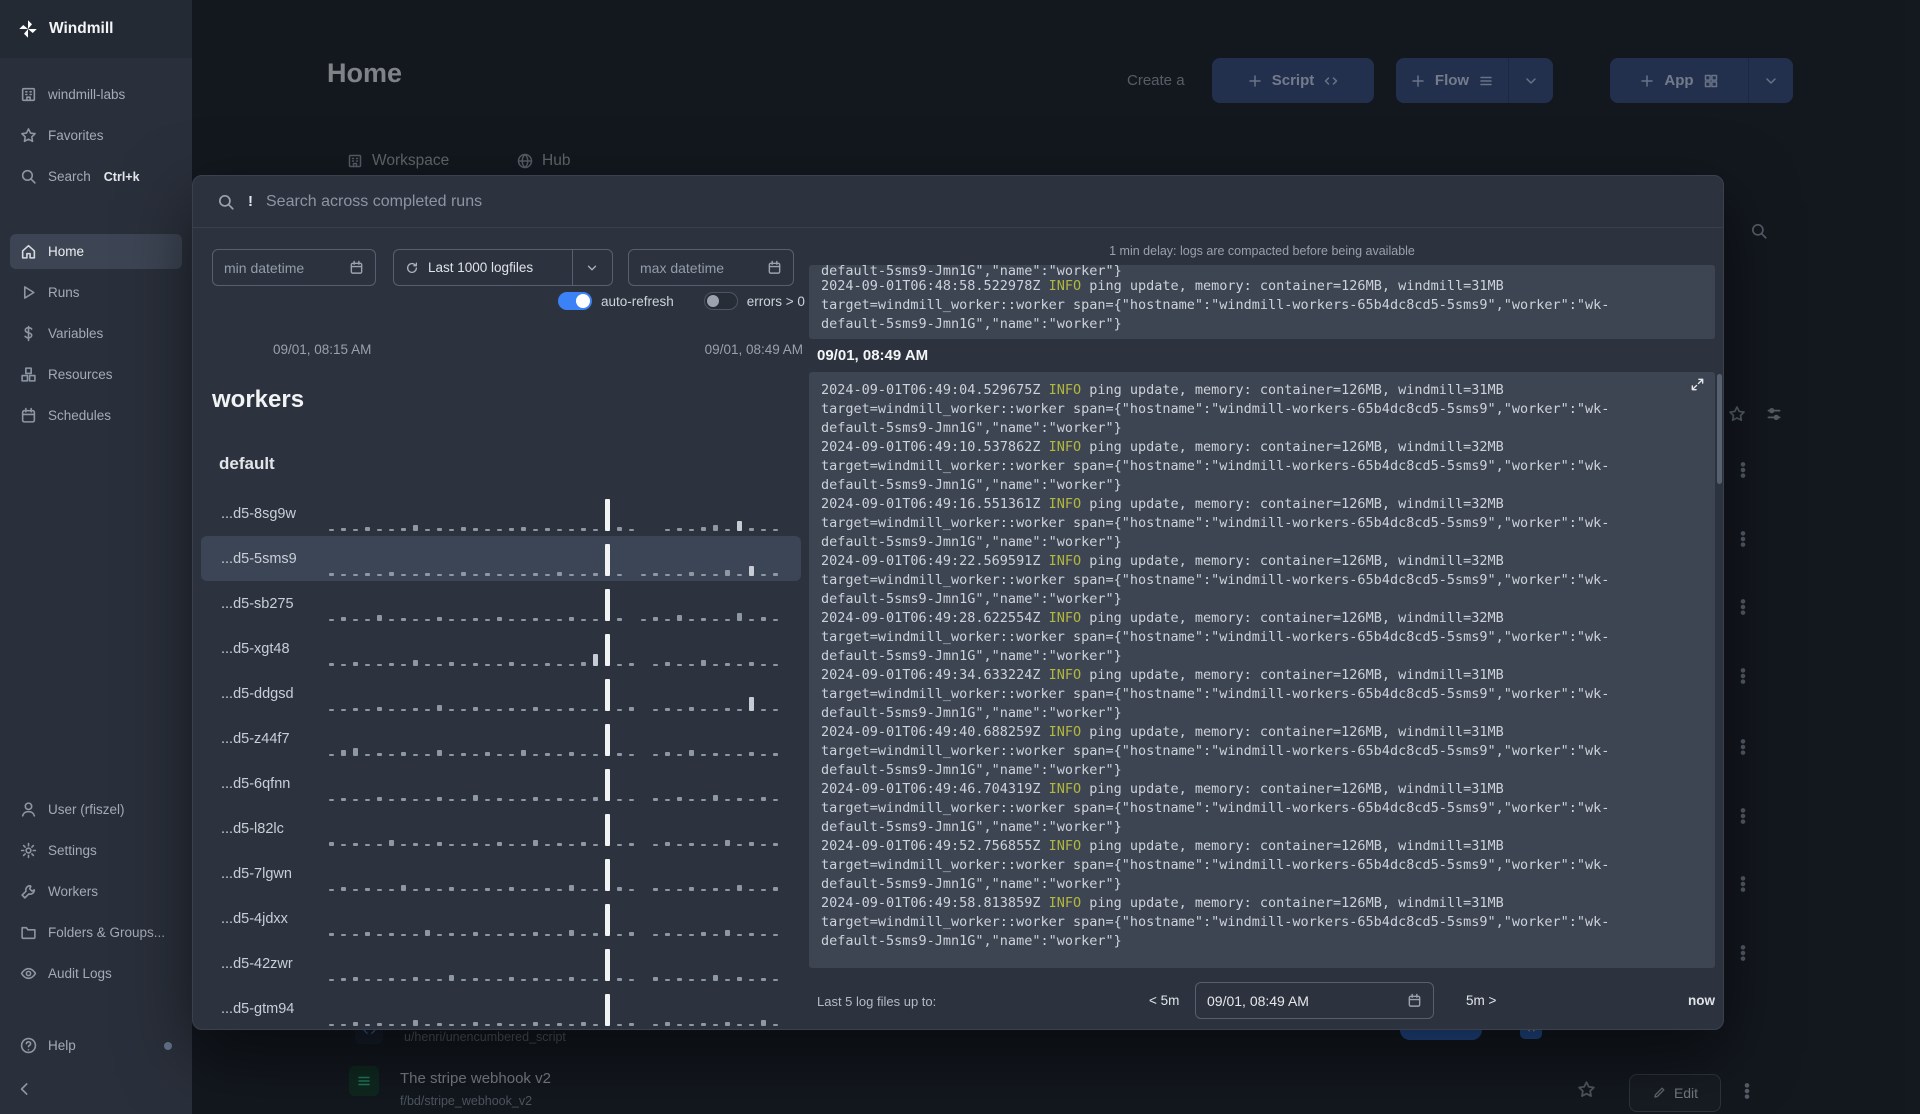 The width and height of the screenshot is (1920, 1114). I want to click on worker-row: ...d5-7lgwn, so click(501, 873).